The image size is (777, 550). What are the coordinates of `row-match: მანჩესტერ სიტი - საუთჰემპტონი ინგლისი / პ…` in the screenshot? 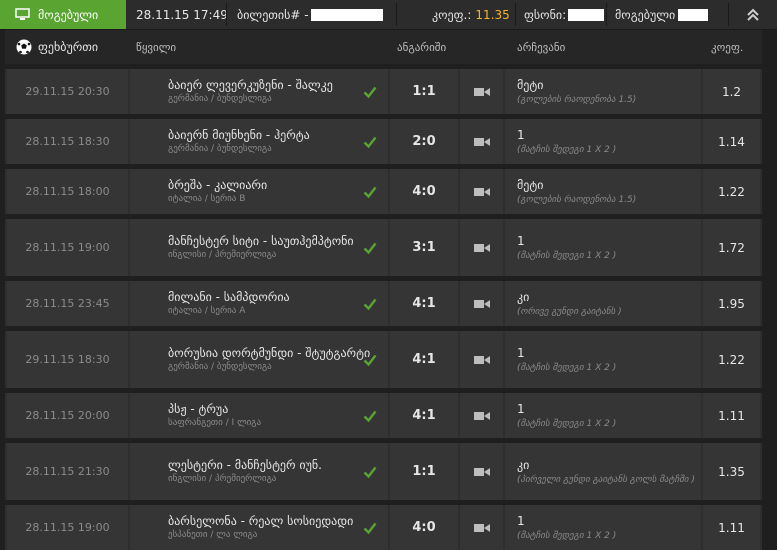 It's located at (259, 247).